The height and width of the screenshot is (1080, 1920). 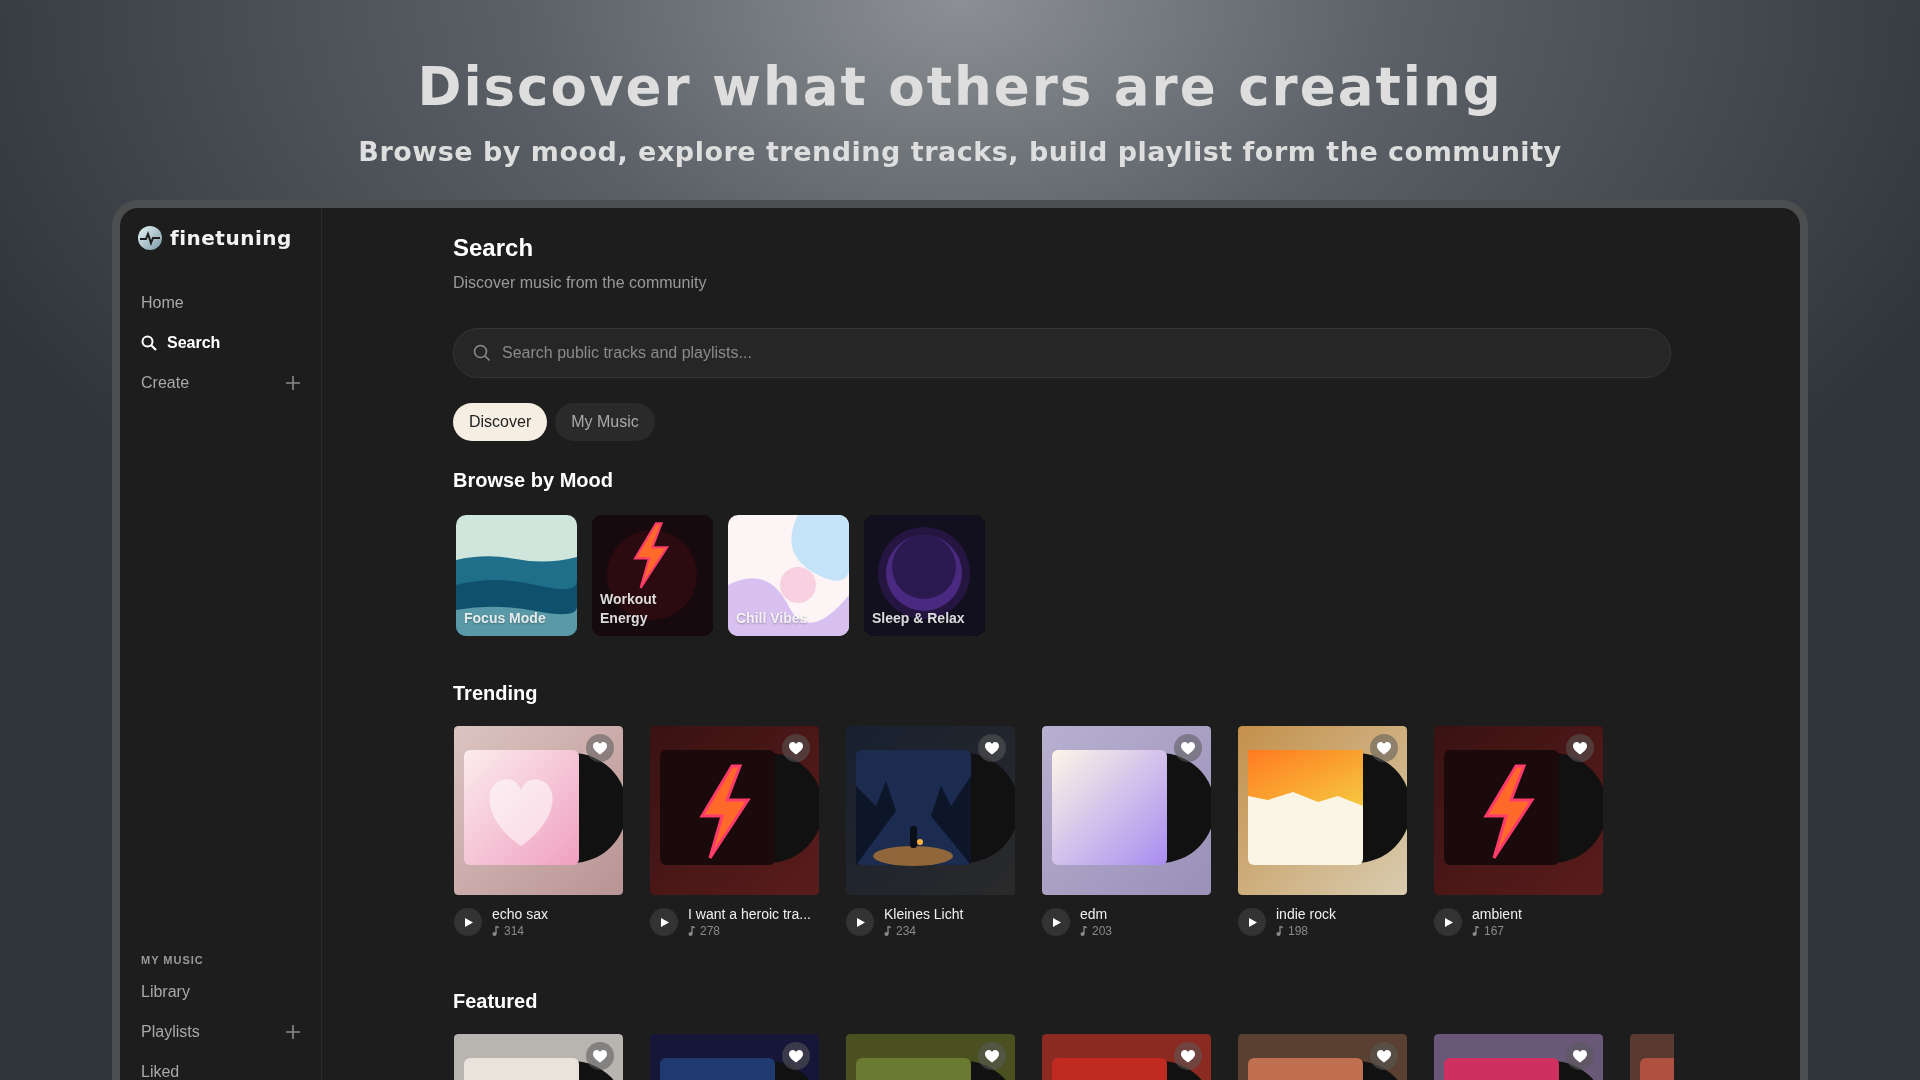 What do you see at coordinates (960, 152) in the screenshot?
I see `hero-subtitle: Browse by mood, explore trending tracks, build playlist form the community` at bounding box center [960, 152].